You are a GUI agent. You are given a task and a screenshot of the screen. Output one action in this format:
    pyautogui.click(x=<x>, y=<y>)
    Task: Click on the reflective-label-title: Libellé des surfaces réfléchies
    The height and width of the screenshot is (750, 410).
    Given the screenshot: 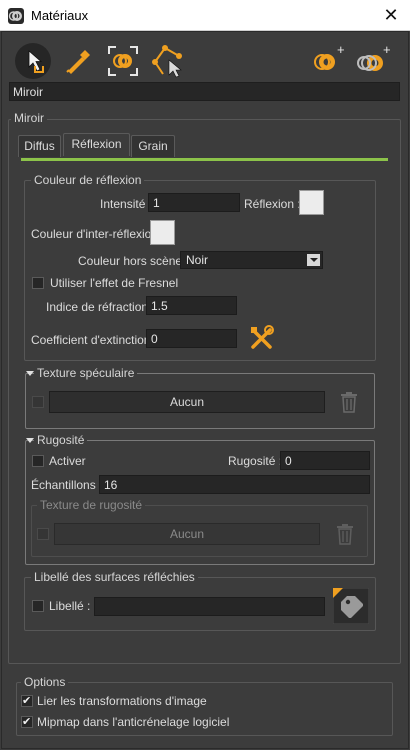 What is the action you would take?
    pyautogui.click(x=114, y=577)
    